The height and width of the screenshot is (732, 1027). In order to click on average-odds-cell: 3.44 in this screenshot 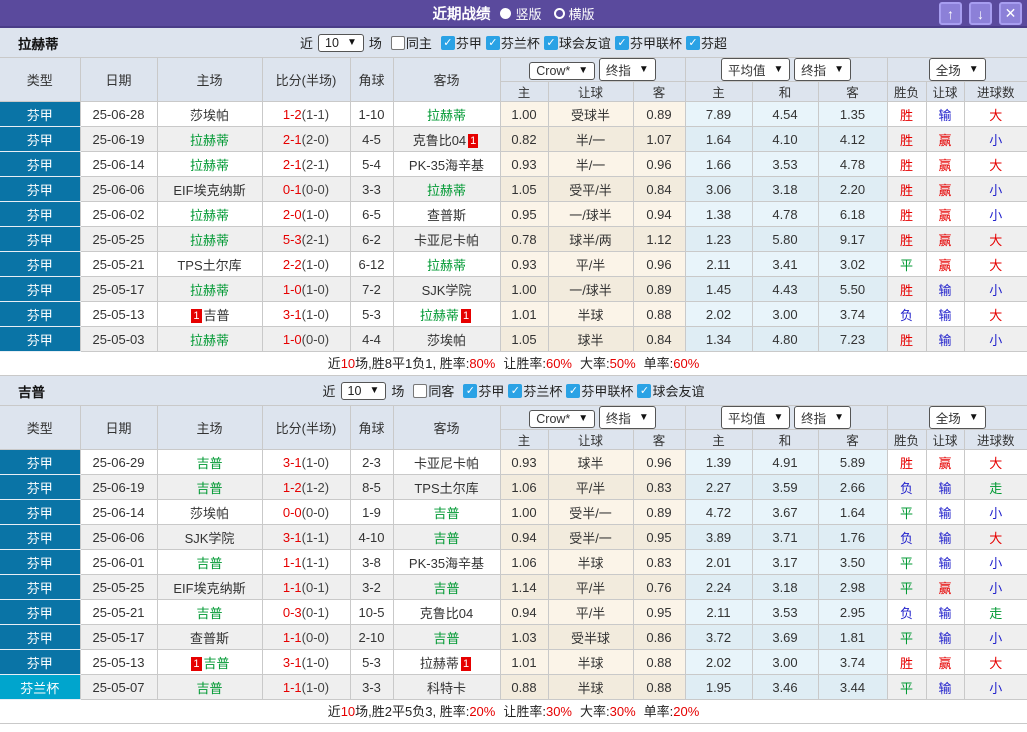, I will do `click(852, 687)`.